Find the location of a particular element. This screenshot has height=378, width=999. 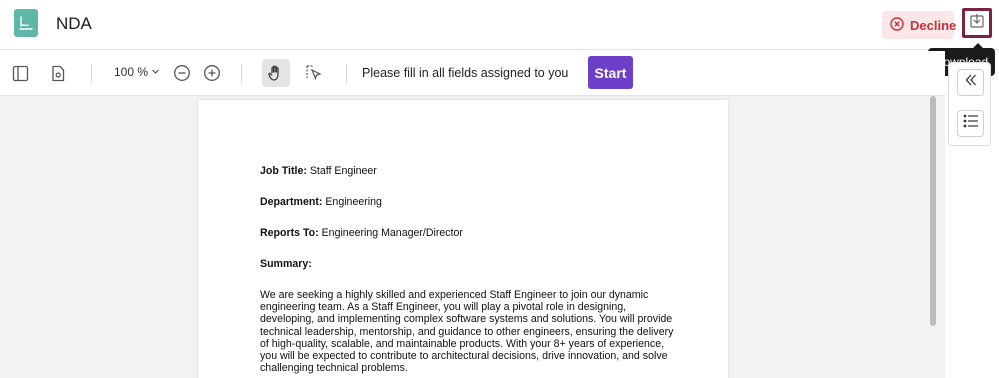

download-button is located at coordinates (977, 23).